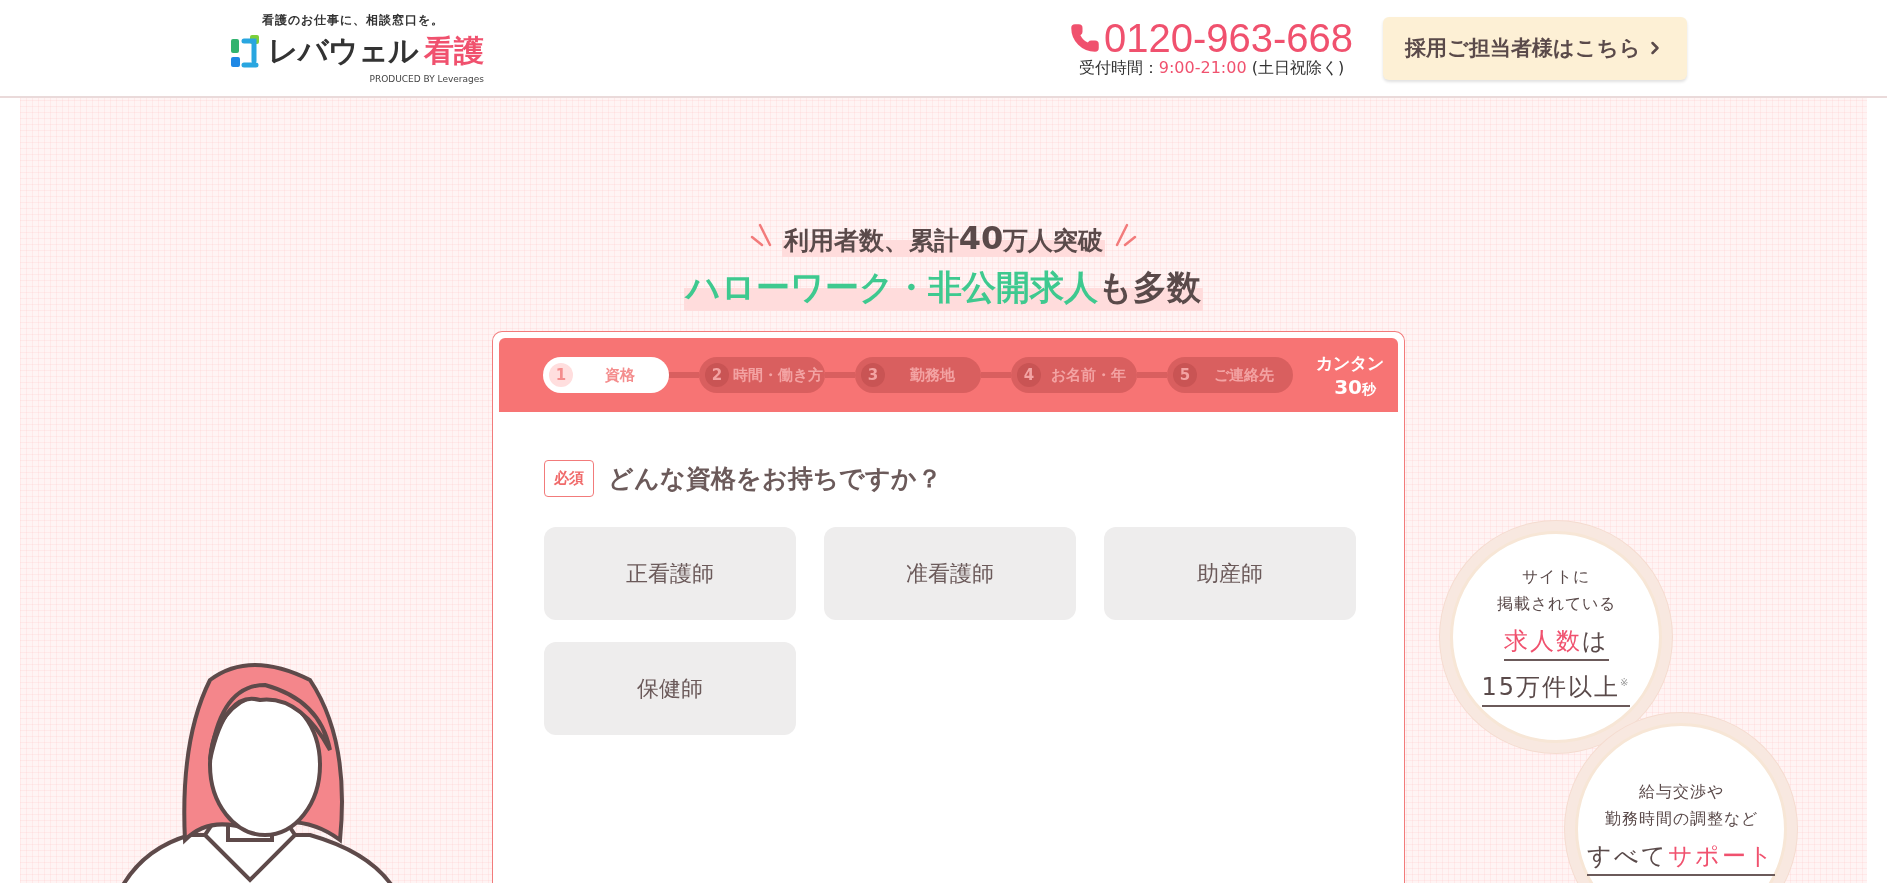 This screenshot has width=1887, height=883. What do you see at coordinates (1355, 386) in the screenshot?
I see `time-label: 30秒` at bounding box center [1355, 386].